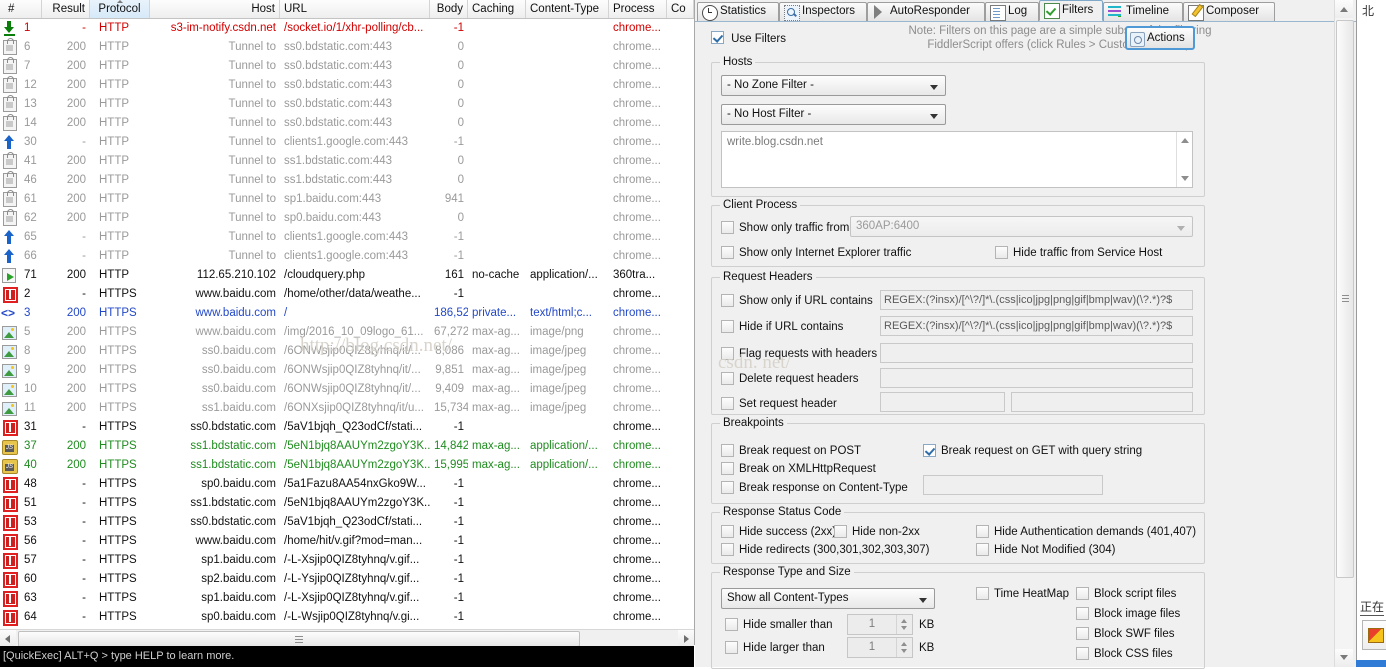 The height and width of the screenshot is (669, 1386). What do you see at coordinates (880, 647) in the screenshot?
I see `hide-larger-stepper: 1` at bounding box center [880, 647].